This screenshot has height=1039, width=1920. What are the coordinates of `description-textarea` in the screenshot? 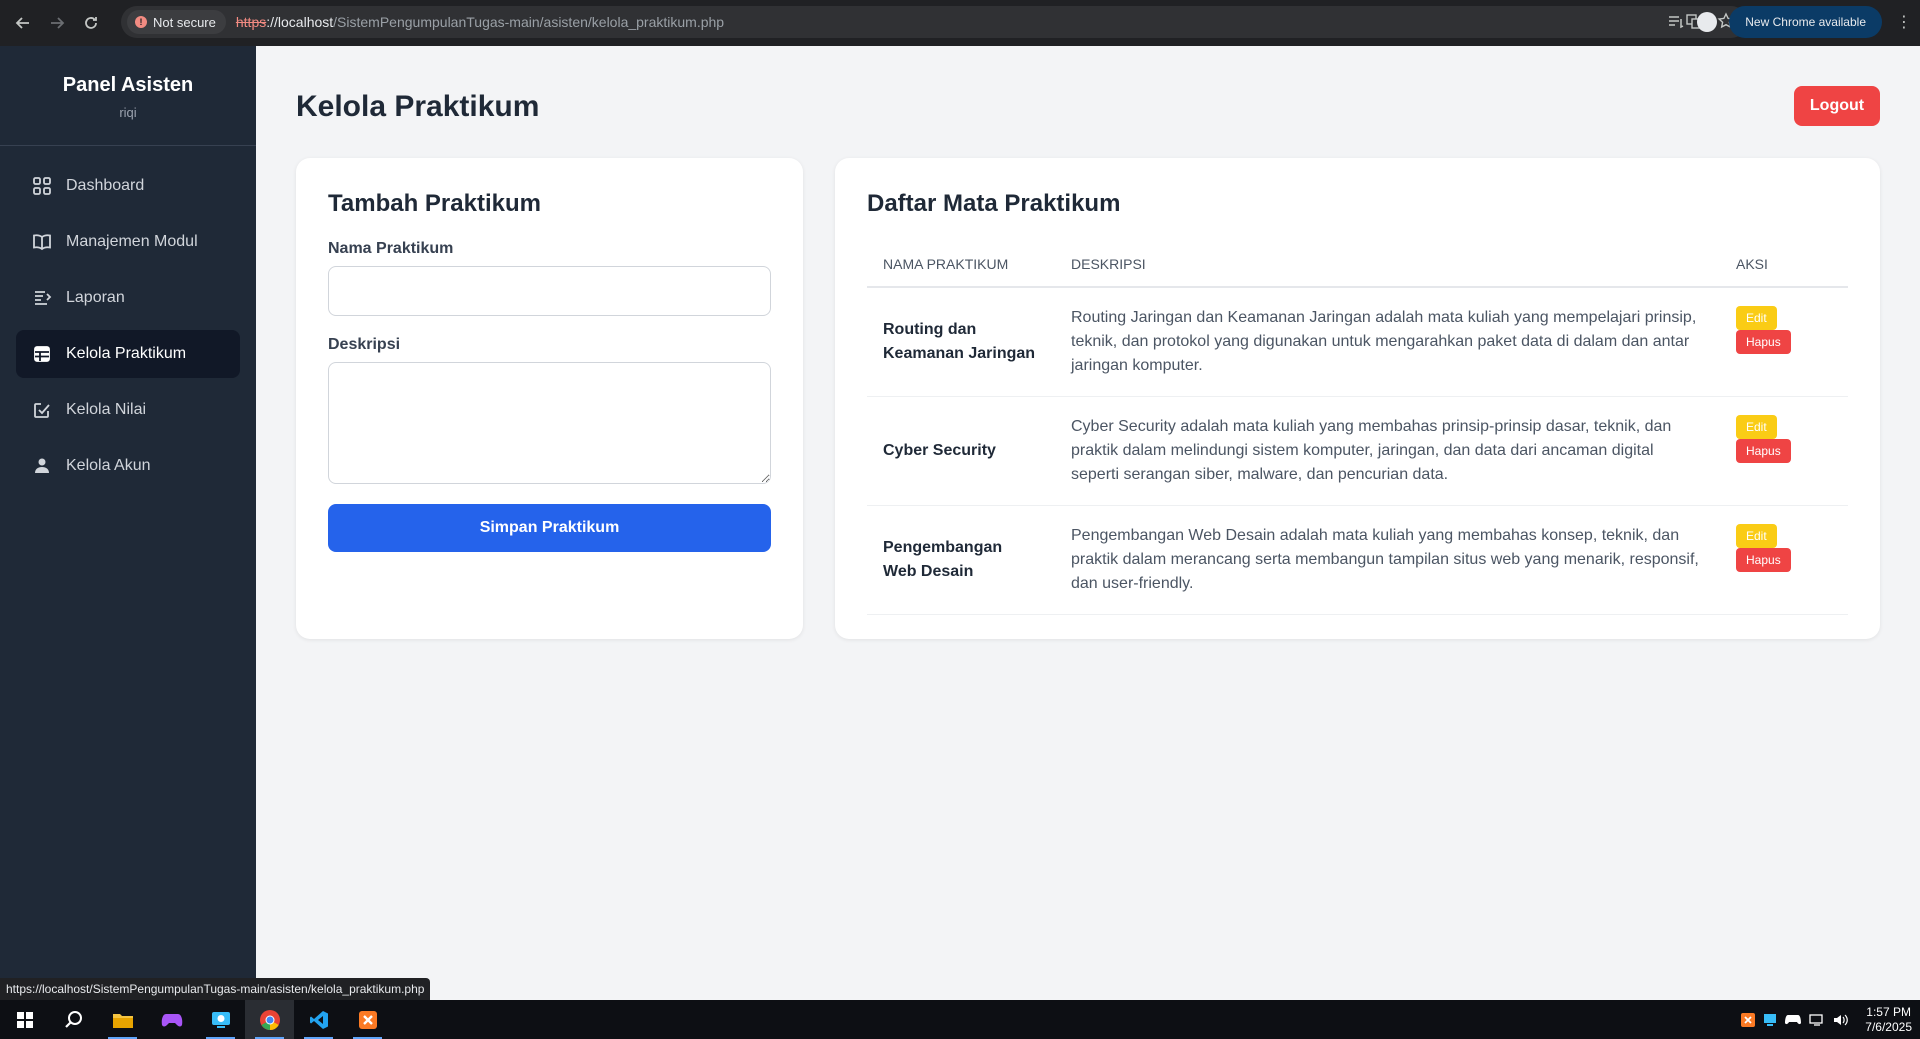 It's located at (549, 423).